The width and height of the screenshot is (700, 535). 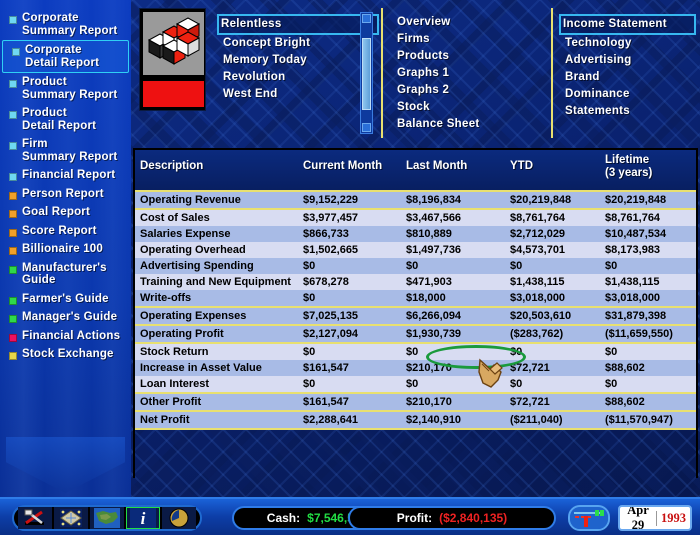 I want to click on section-item-graphs-2: Graphs 2, so click(x=468, y=90).